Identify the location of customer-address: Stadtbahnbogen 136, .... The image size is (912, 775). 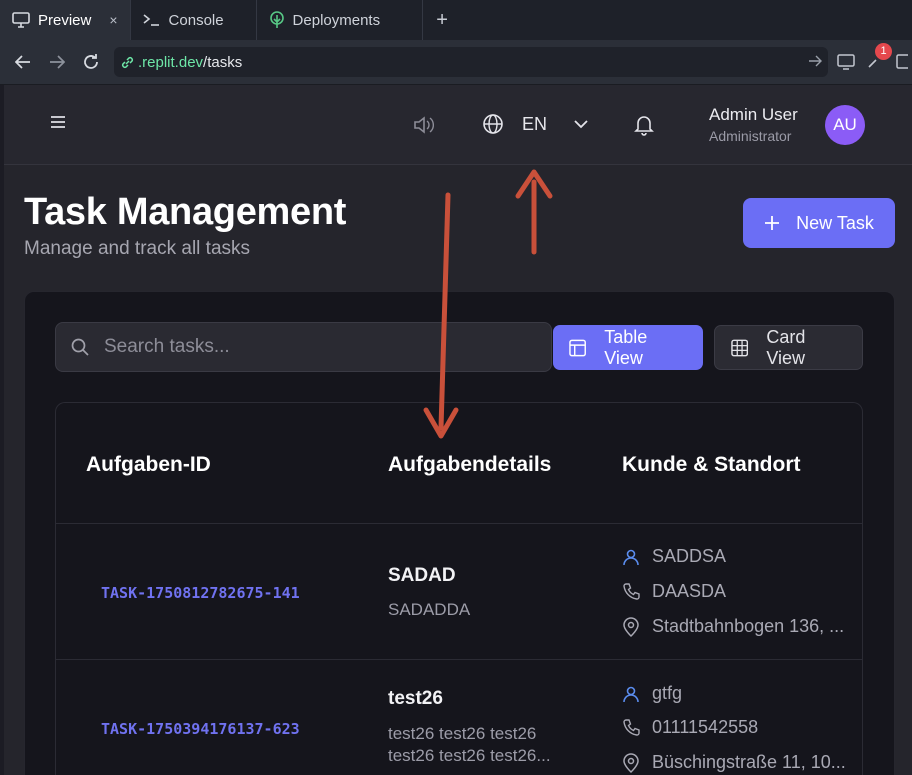
(733, 626).